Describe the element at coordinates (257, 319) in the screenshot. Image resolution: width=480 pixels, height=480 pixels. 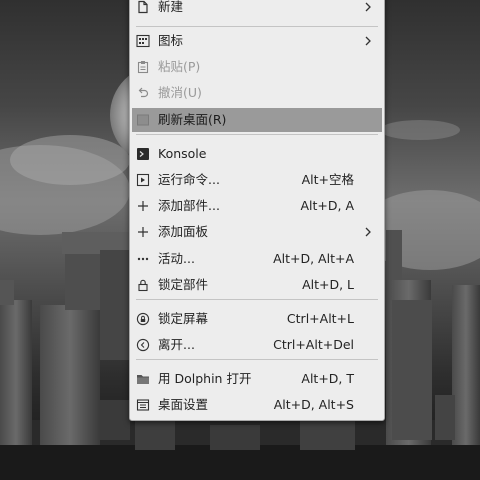
I see `menu-item: 锁定屏幕 Ctrl+Alt+L` at that location.